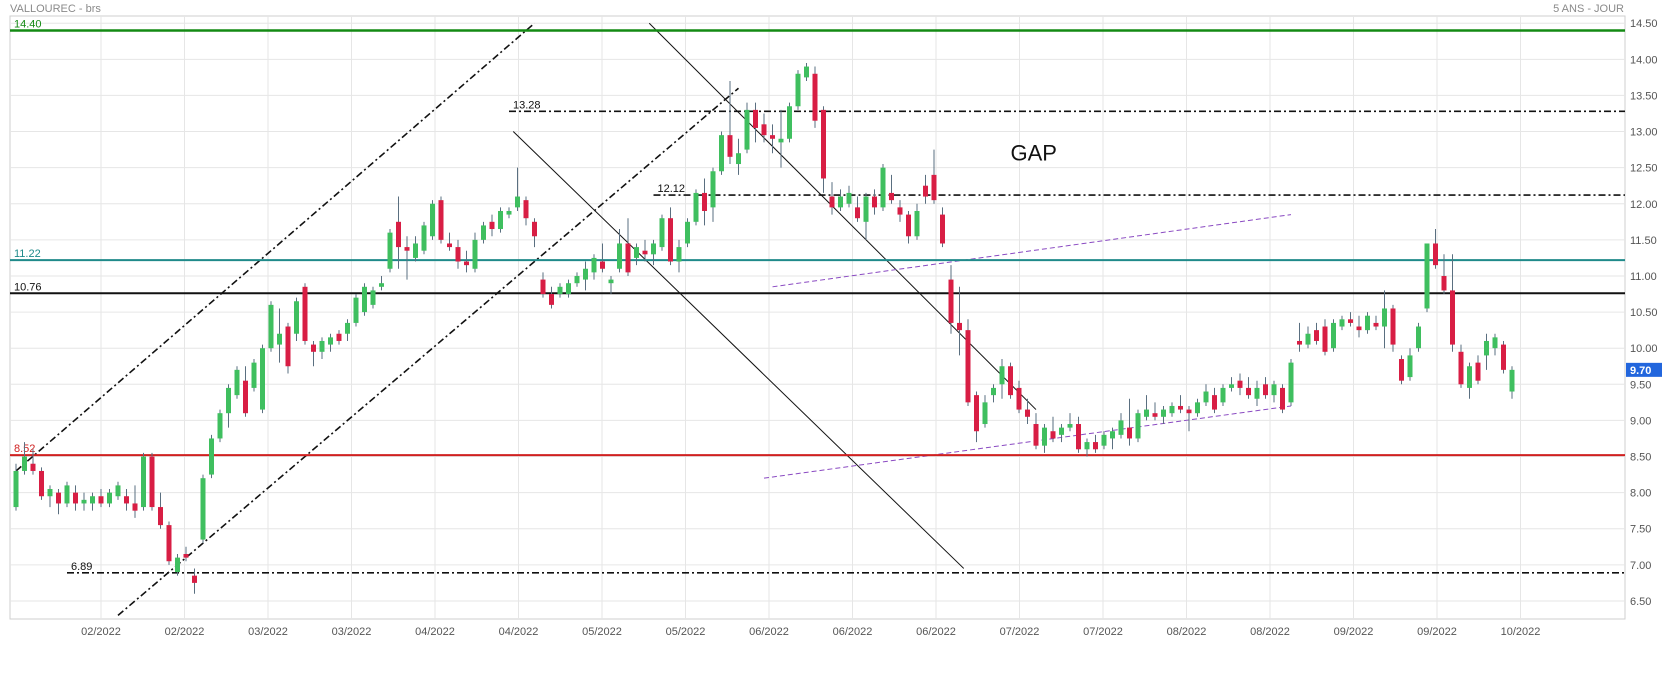  I want to click on y-tick-label: 13.00, so click(1644, 133).